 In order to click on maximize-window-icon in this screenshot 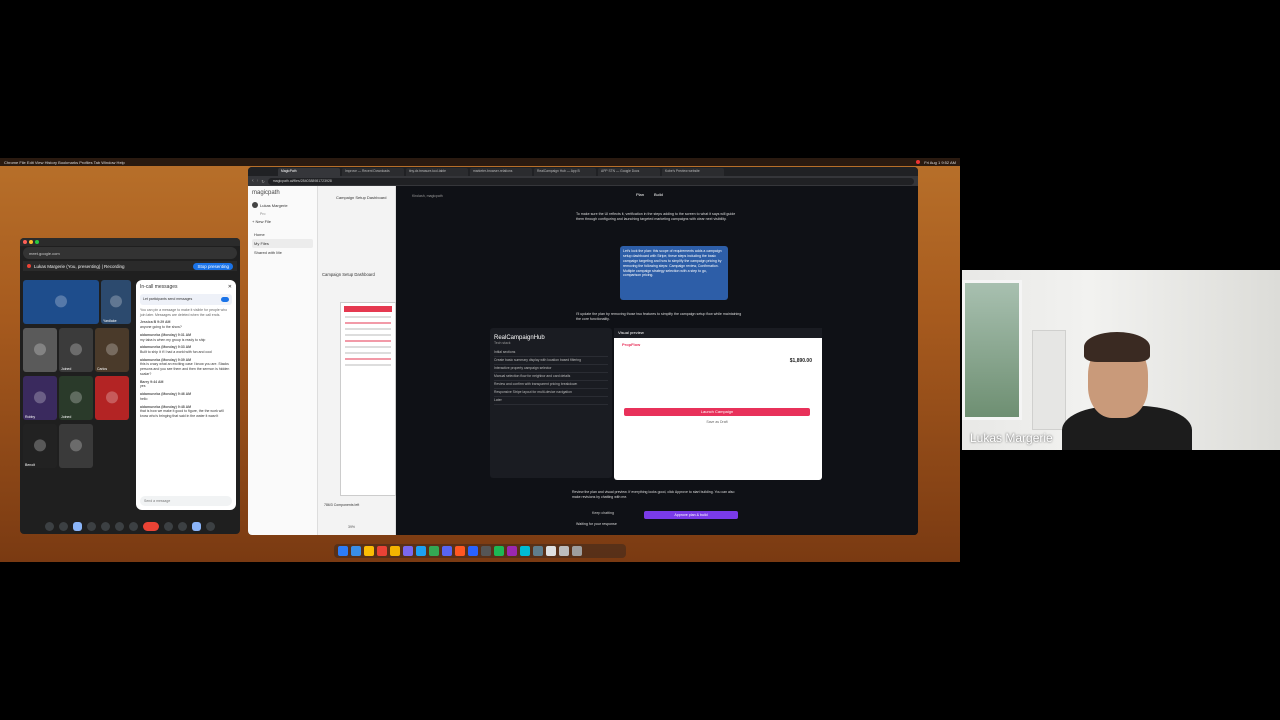, I will do `click(37, 242)`.